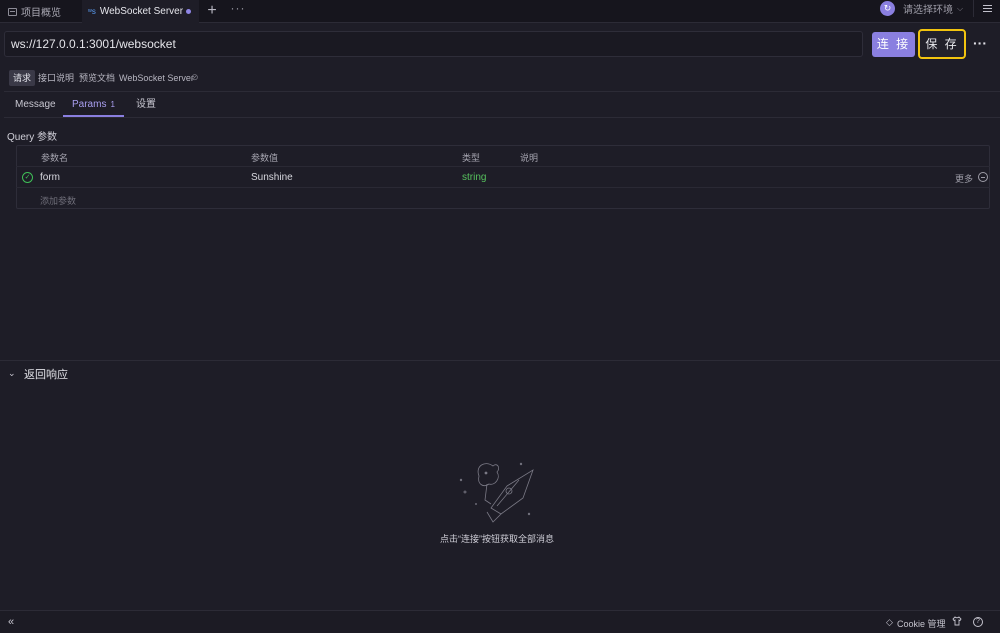 This screenshot has height=633, width=1000. Describe the element at coordinates (156, 78) in the screenshot. I see `api-name: WebSocket Server` at that location.